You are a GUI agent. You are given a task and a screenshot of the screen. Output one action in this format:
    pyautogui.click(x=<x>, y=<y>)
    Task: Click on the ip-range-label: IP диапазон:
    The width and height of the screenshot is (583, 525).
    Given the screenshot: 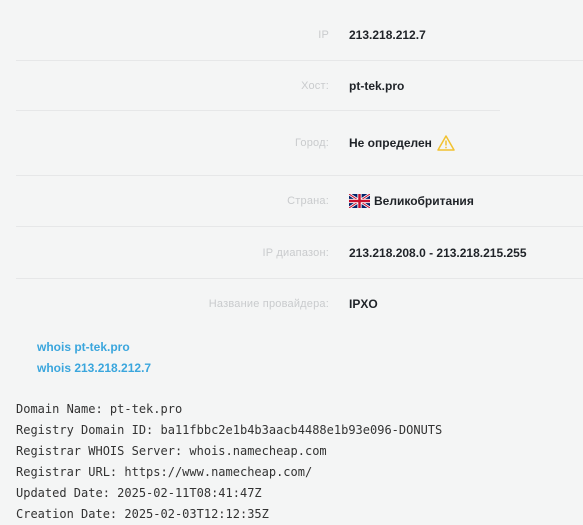 What is the action you would take?
    pyautogui.click(x=295, y=252)
    